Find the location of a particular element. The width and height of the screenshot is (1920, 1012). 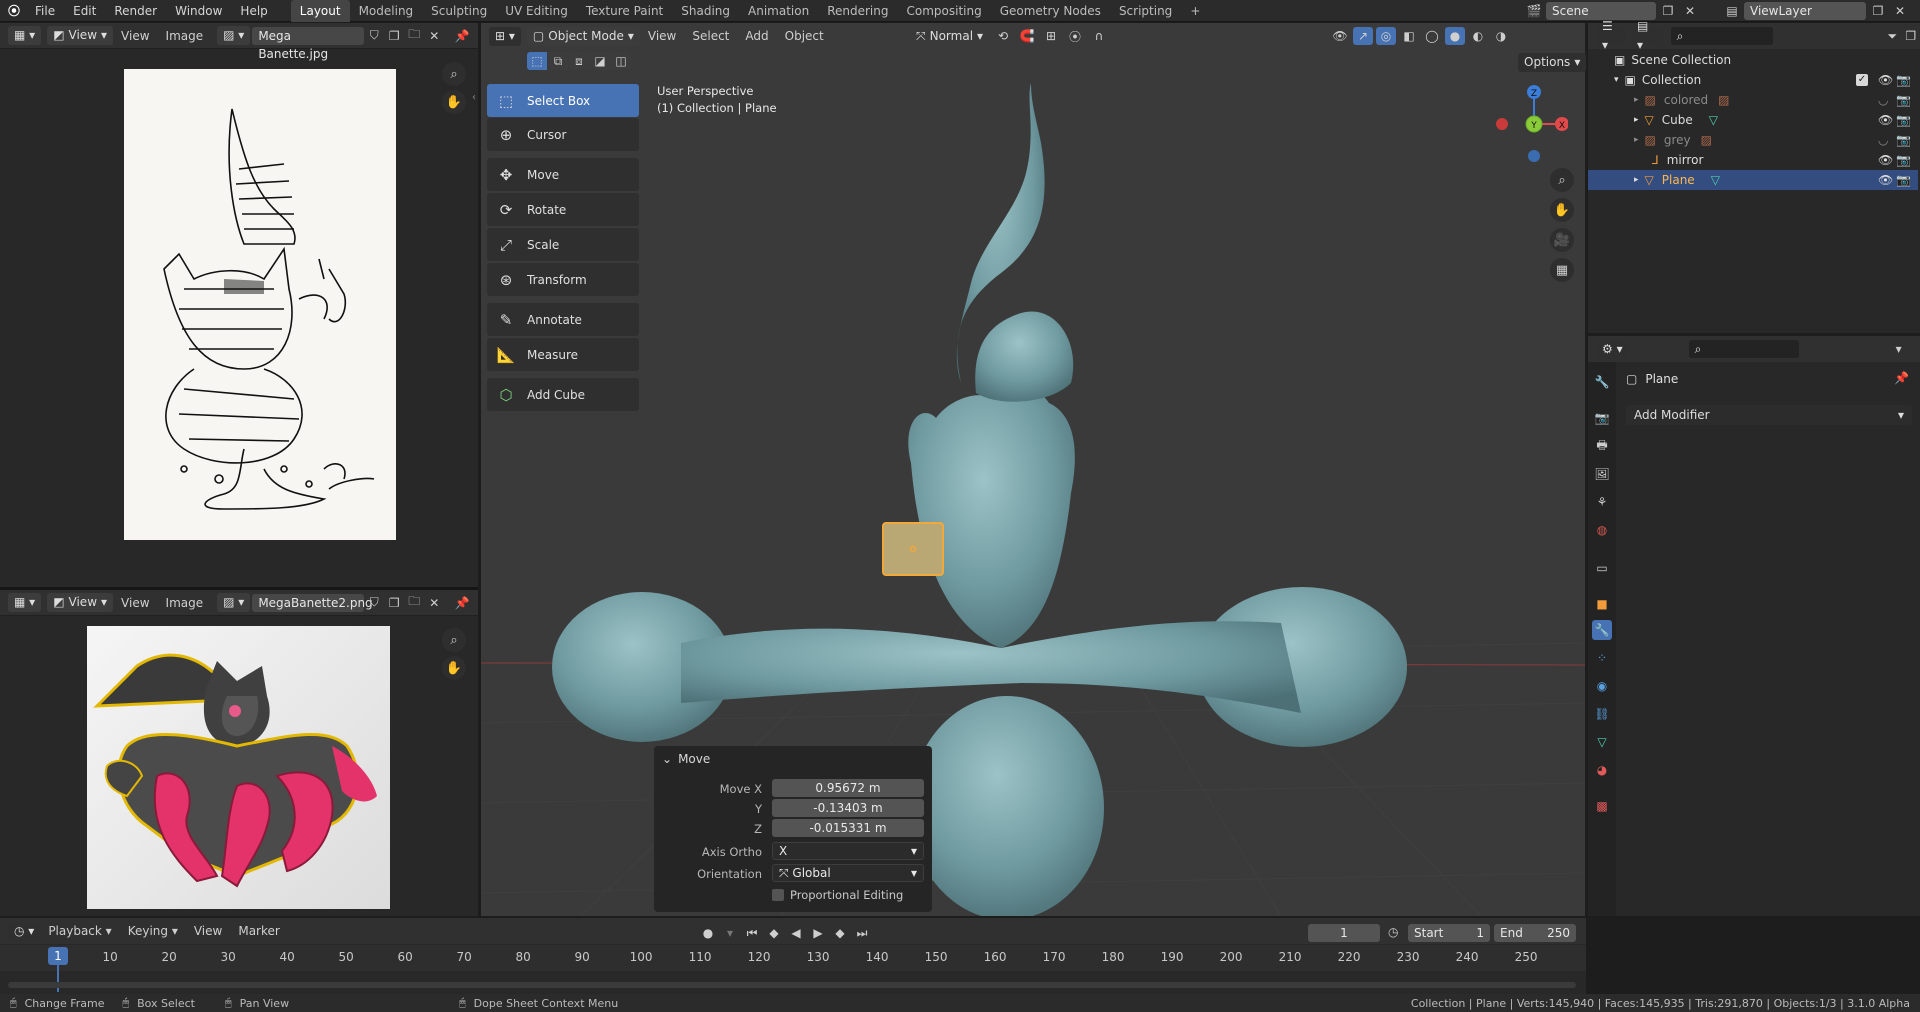

workspace-tab-compositing: Compositing is located at coordinates (943, 11).